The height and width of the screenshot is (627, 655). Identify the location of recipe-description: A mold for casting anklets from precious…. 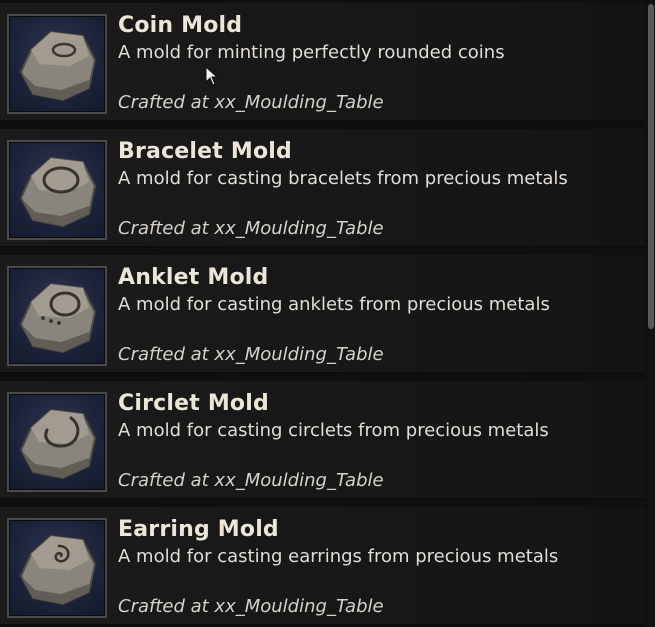
(334, 304).